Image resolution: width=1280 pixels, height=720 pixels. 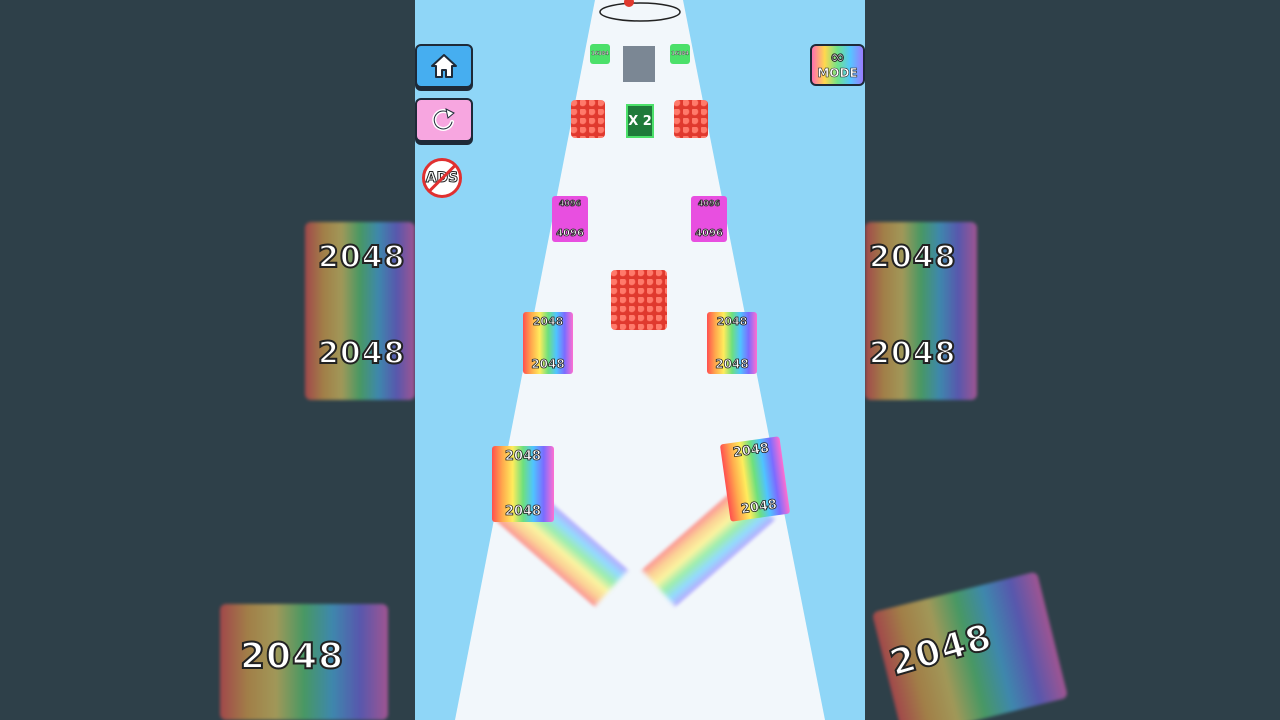 I want to click on multiplier-gate: X 2, so click(x=640, y=121).